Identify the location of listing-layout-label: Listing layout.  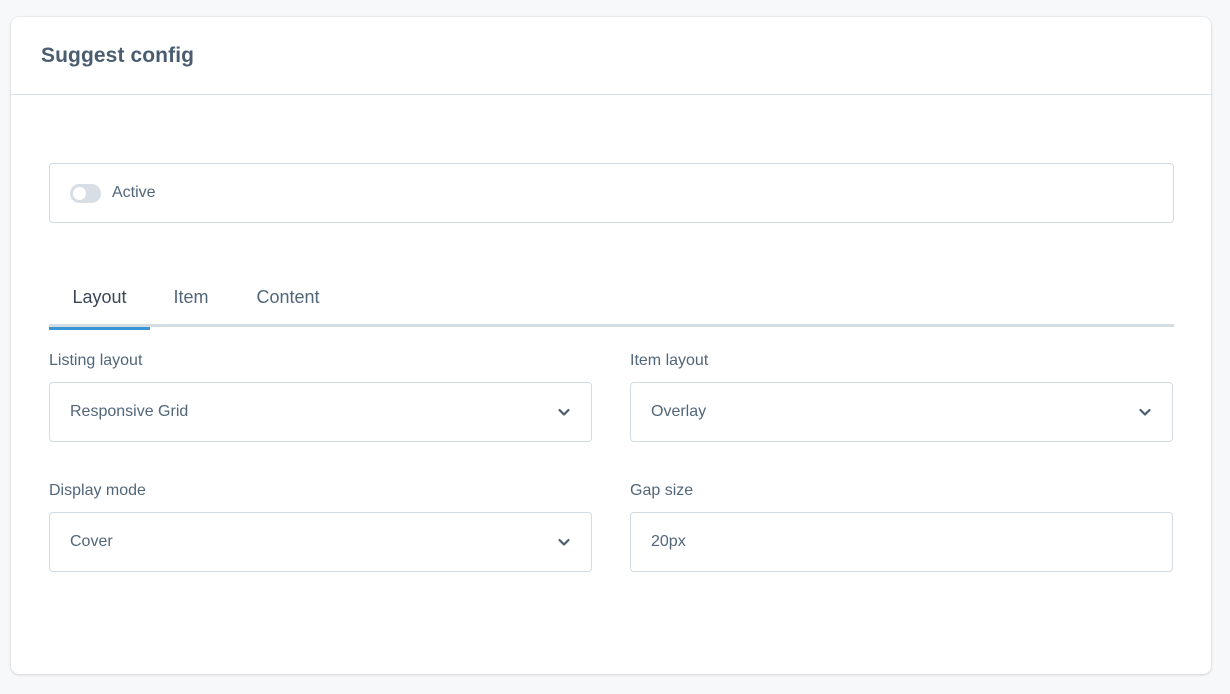
(96, 360).